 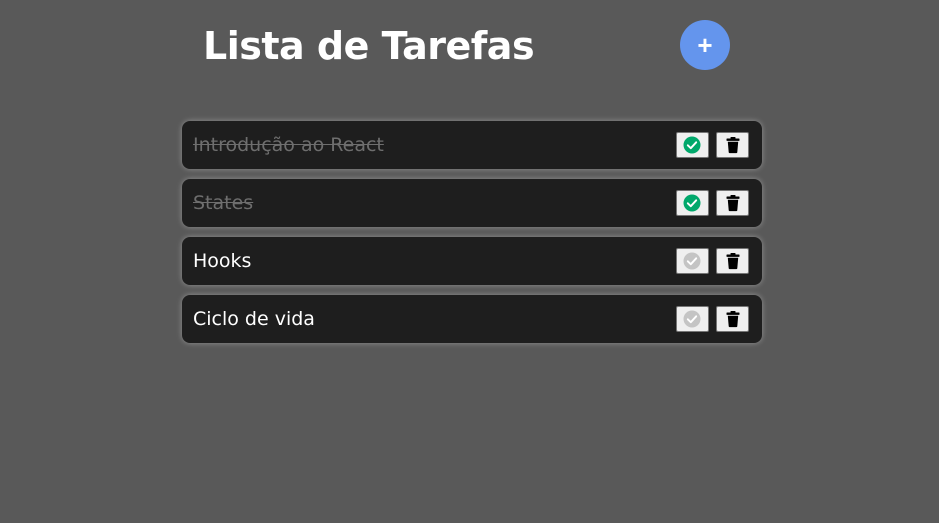 I want to click on plus-icon: +, so click(x=705, y=45).